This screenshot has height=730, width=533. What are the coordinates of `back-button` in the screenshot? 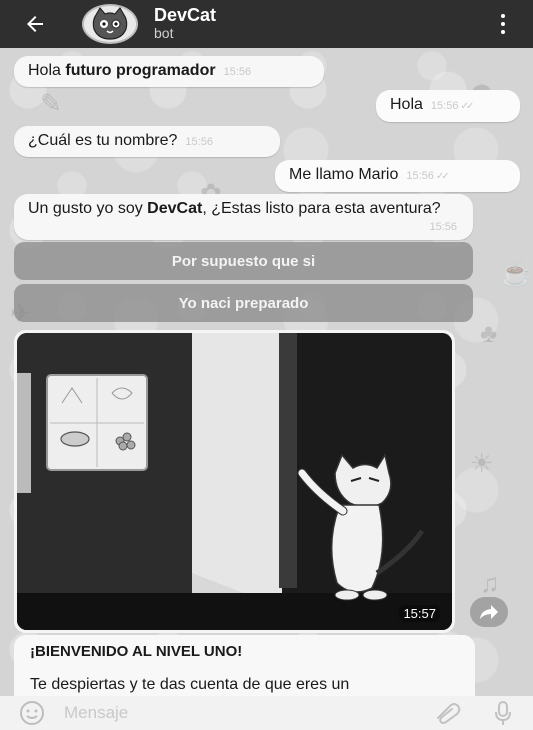 It's located at (35, 24).